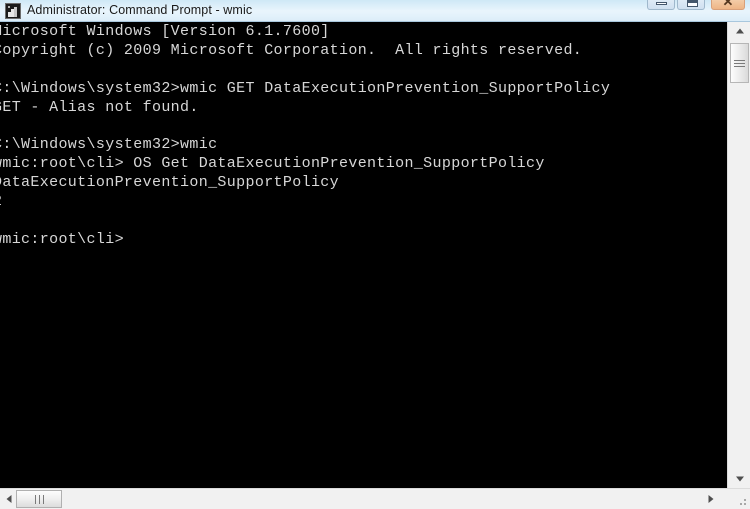 The image size is (750, 509). I want to click on window-title-bar: Administrator: Command Prompt - wmic ✕, so click(375, 11).